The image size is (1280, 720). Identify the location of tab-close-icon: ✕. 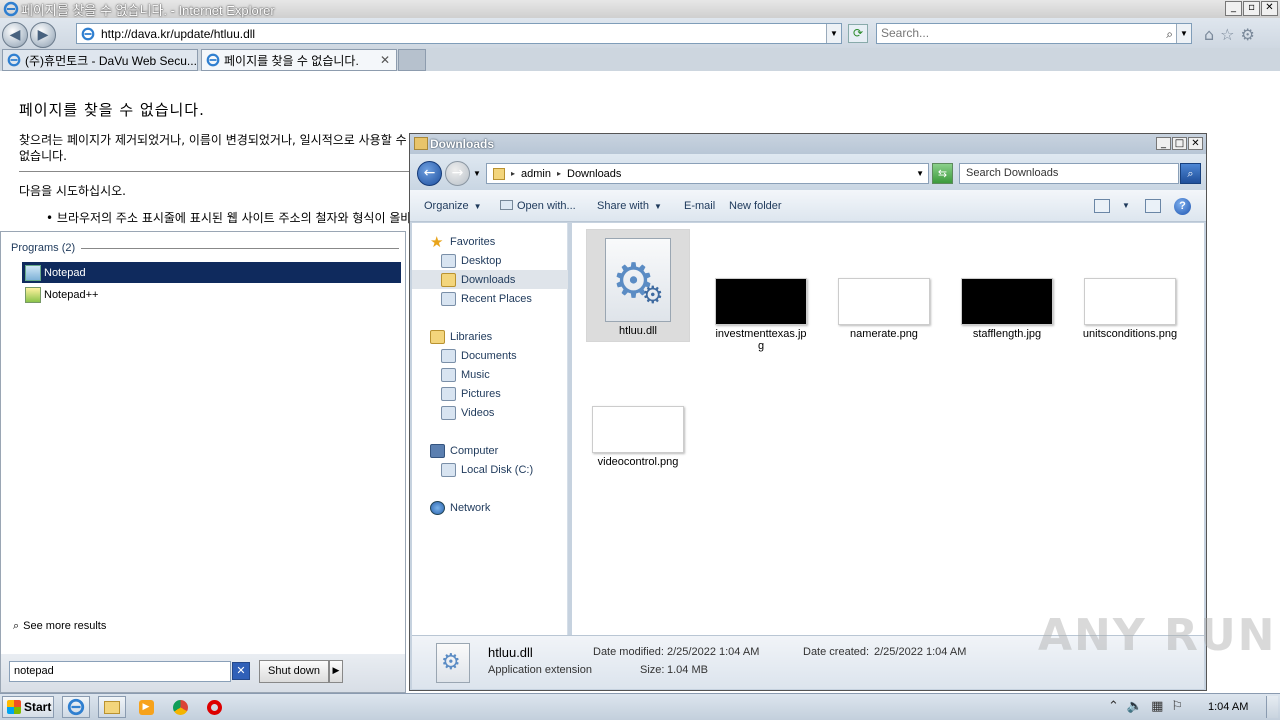
(385, 60).